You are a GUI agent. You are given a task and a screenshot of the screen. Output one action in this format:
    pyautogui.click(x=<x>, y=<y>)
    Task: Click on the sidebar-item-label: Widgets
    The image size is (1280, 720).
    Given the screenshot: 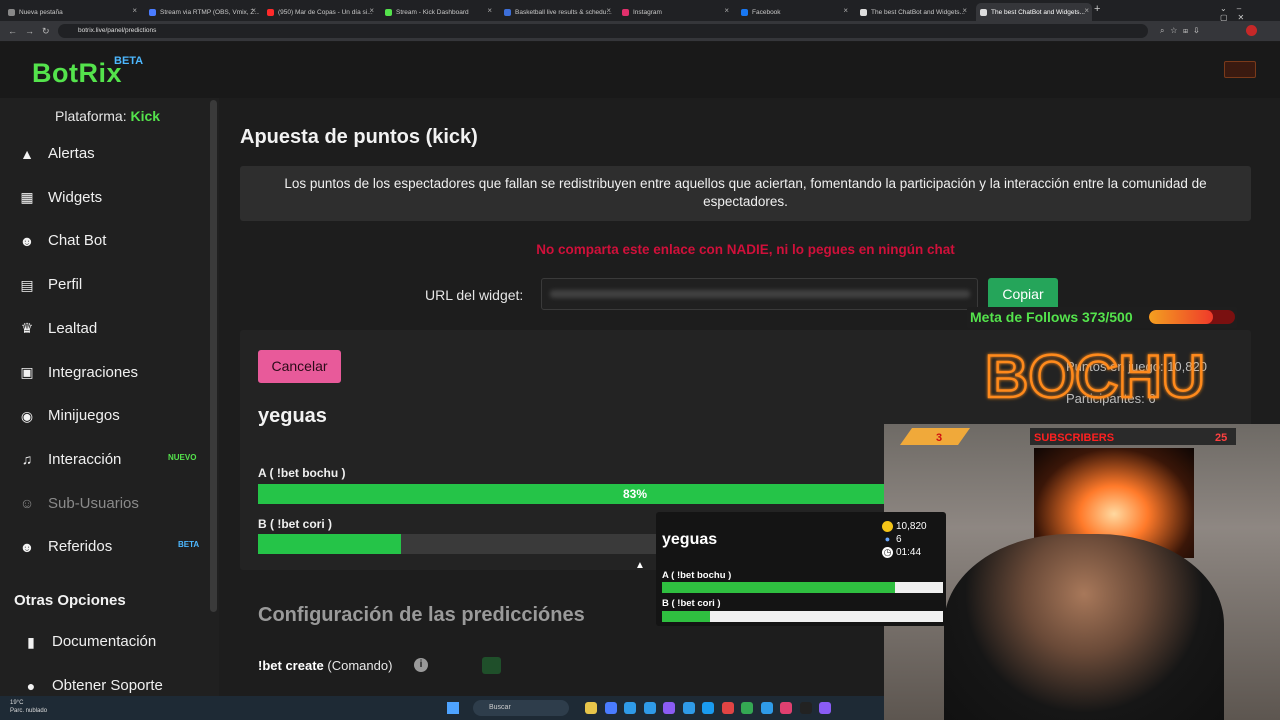 What is the action you would take?
    pyautogui.click(x=75, y=197)
    